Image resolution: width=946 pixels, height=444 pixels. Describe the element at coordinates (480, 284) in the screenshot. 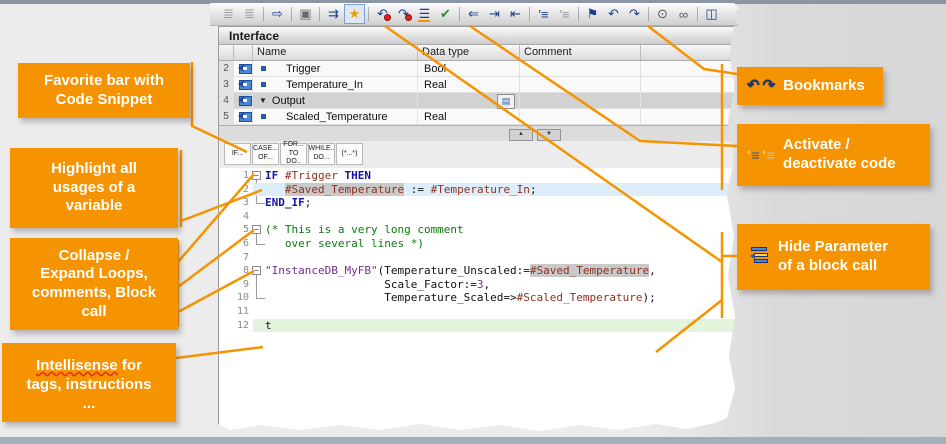

I see `code-token-num: 3` at that location.